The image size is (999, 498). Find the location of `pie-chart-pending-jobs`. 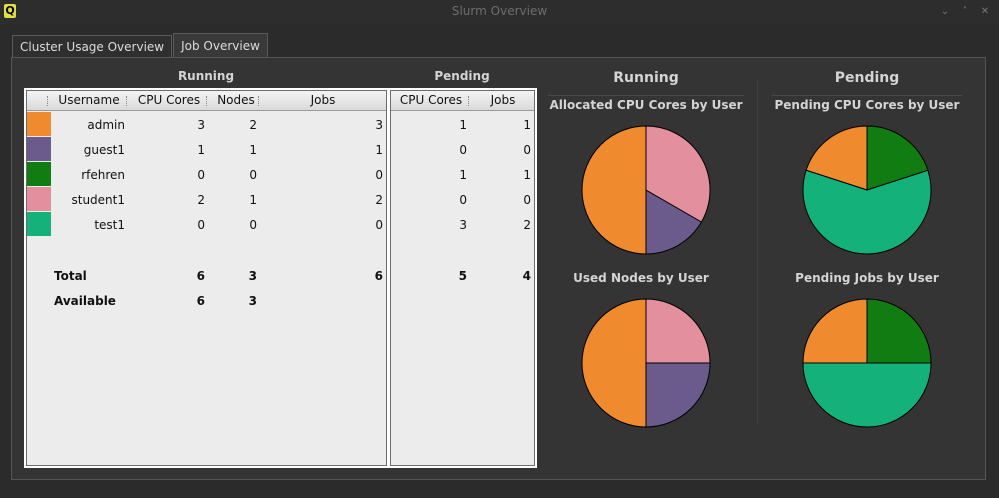

pie-chart-pending-jobs is located at coordinates (867, 363).